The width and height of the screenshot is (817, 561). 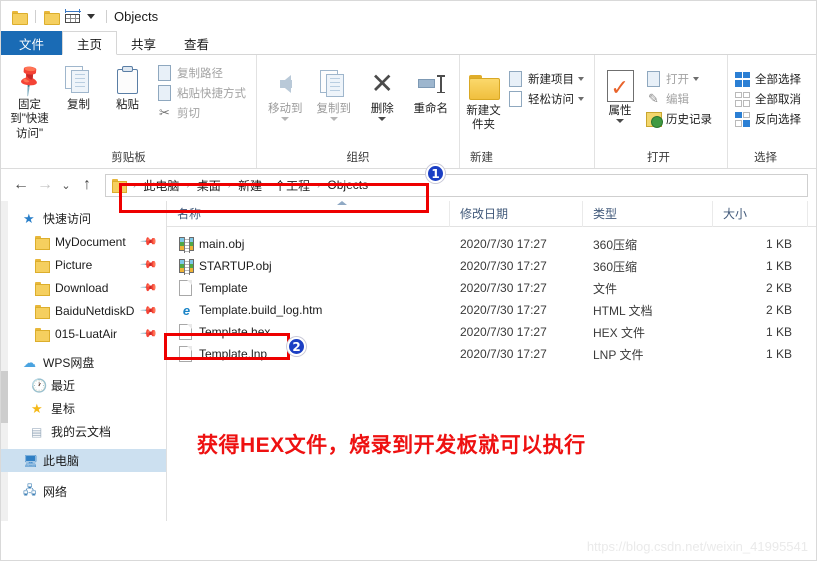 What do you see at coordinates (128, 80) in the screenshot?
I see `paste-icon` at bounding box center [128, 80].